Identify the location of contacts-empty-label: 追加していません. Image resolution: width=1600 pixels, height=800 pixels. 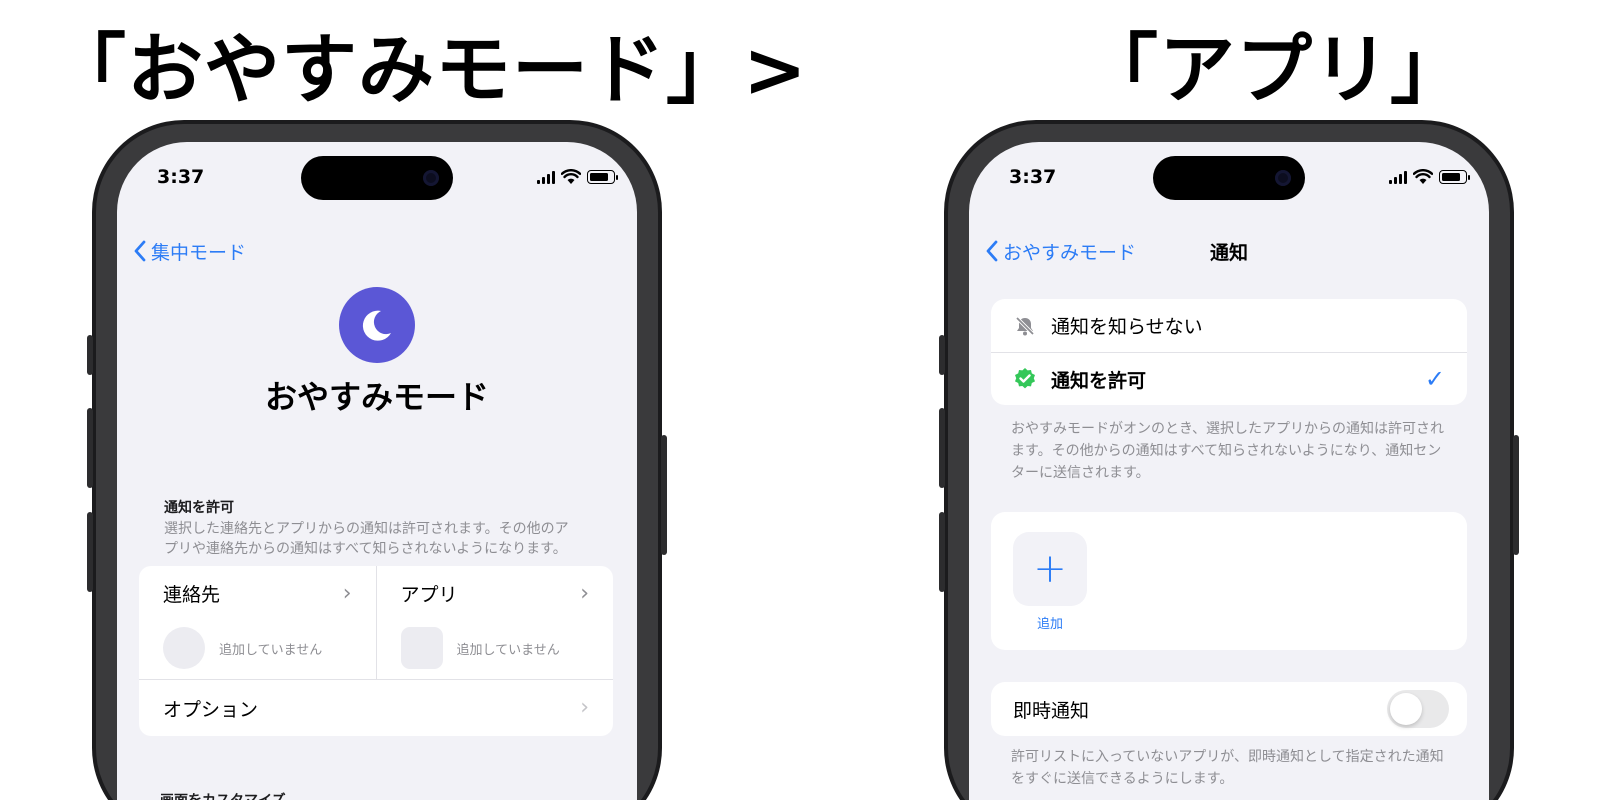
(271, 650).